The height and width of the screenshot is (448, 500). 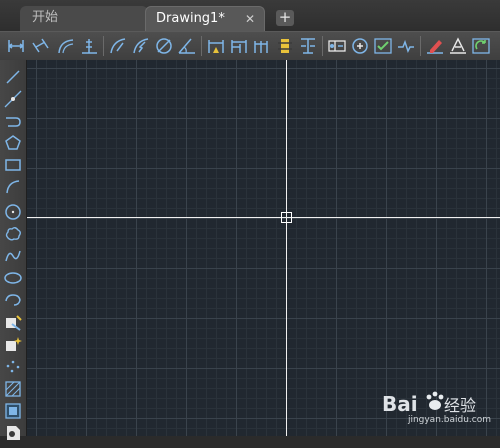 I want to click on radius-dimension-icon, so click(x=118, y=46).